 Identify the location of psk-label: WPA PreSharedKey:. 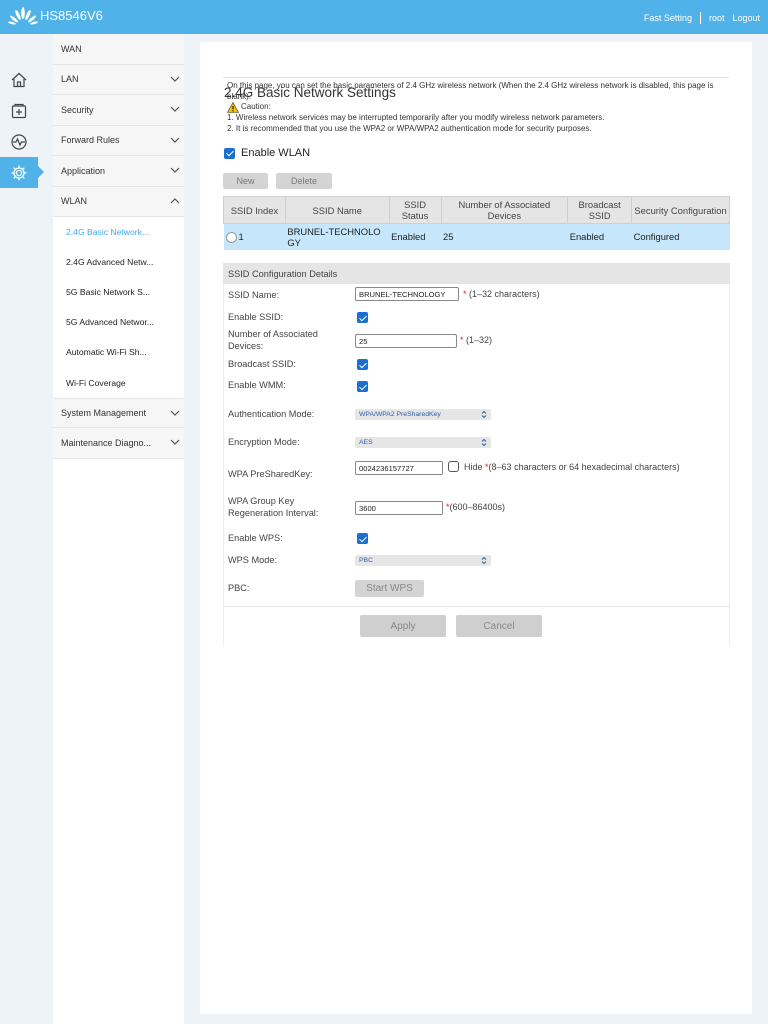
(270, 474).